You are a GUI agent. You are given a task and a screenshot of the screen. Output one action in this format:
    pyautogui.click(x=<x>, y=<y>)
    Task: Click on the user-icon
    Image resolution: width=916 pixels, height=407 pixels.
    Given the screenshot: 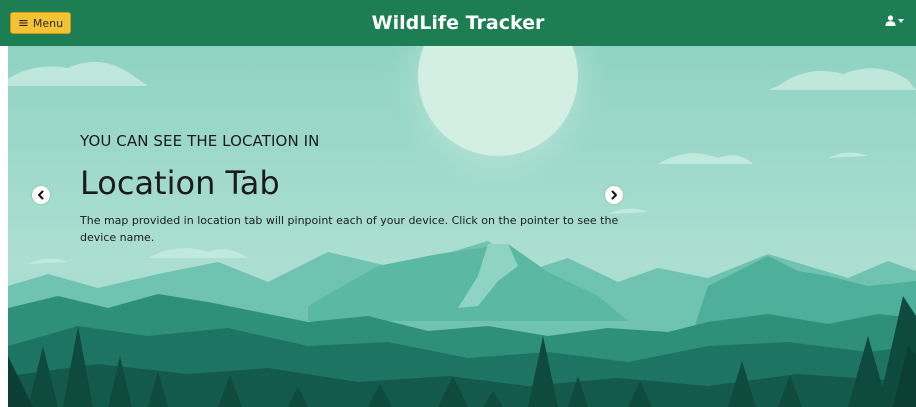 What is the action you would take?
    pyautogui.click(x=890, y=20)
    